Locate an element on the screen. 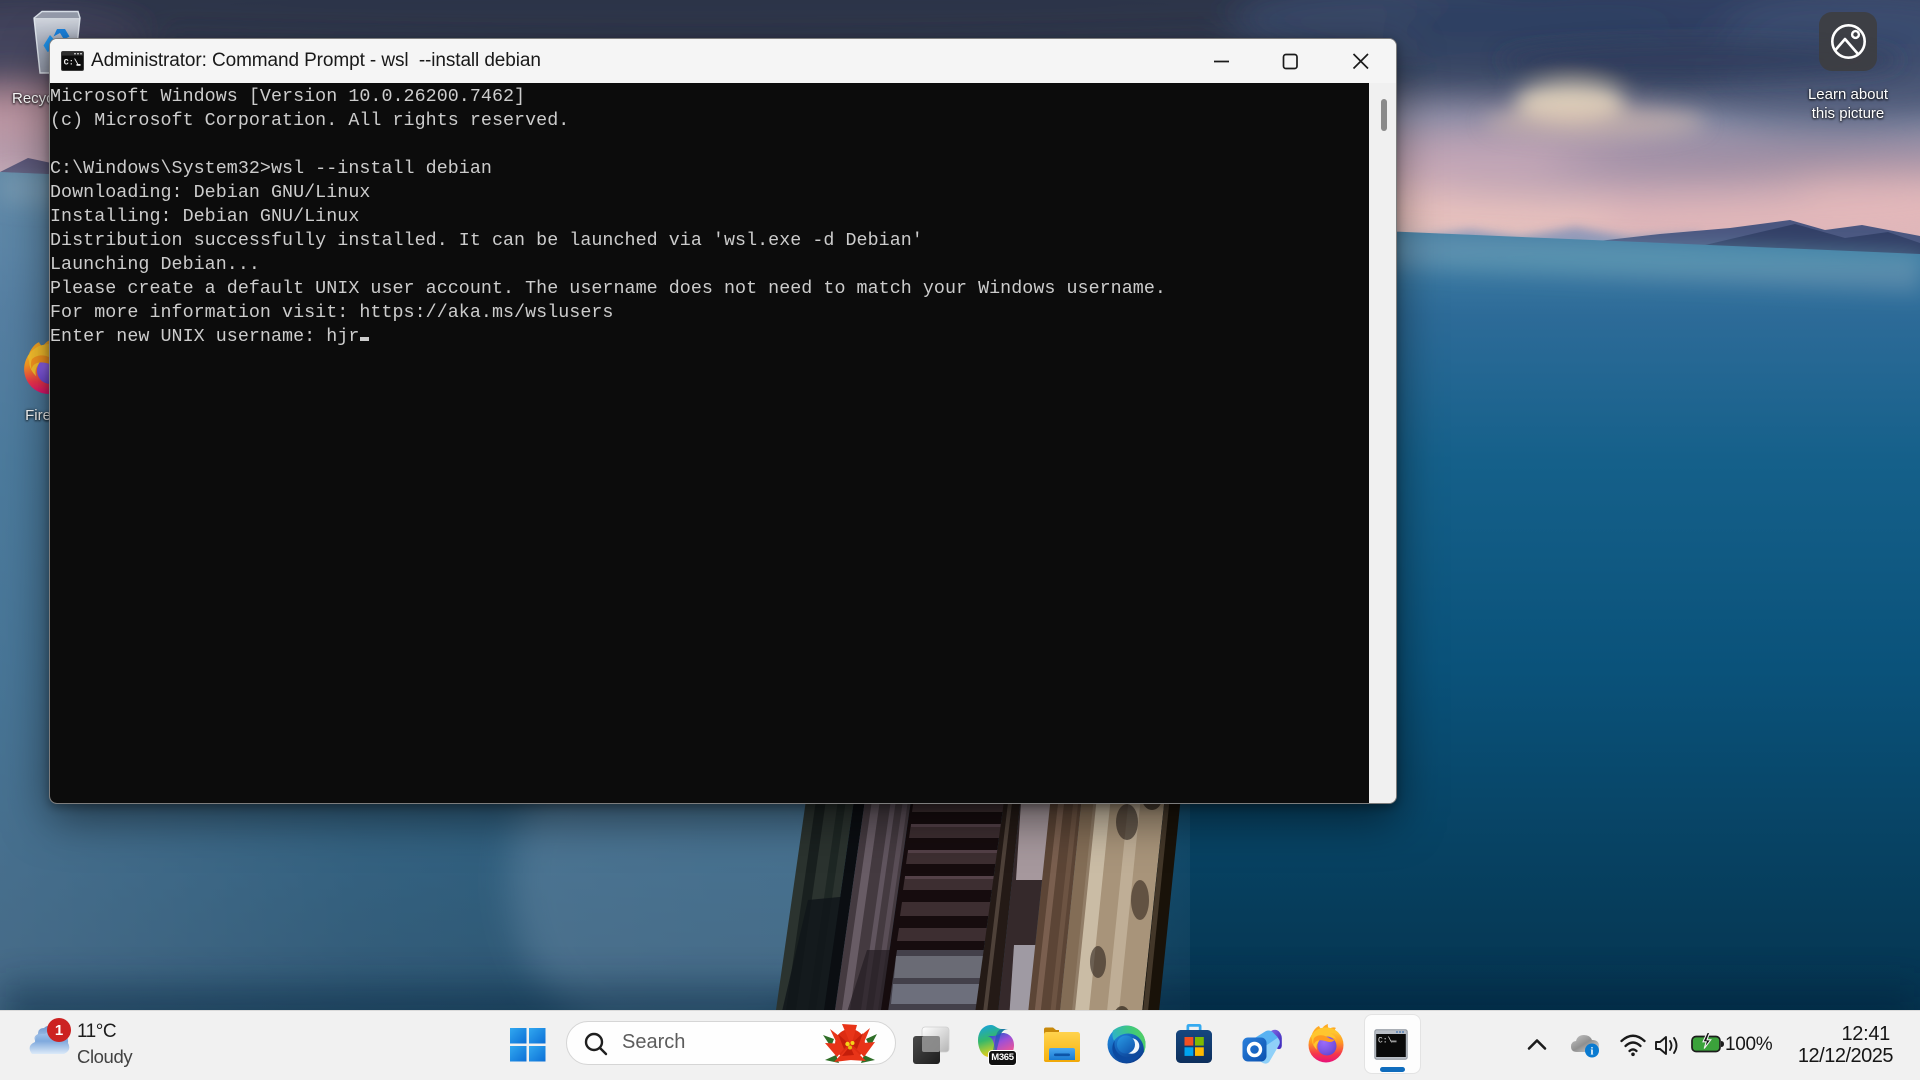  svg-text: i is located at coordinates (1592, 1052).